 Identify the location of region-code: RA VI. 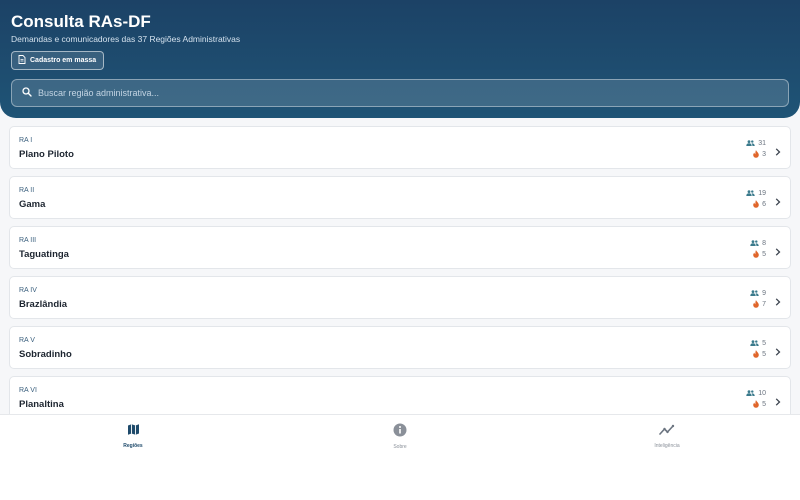
(28, 390).